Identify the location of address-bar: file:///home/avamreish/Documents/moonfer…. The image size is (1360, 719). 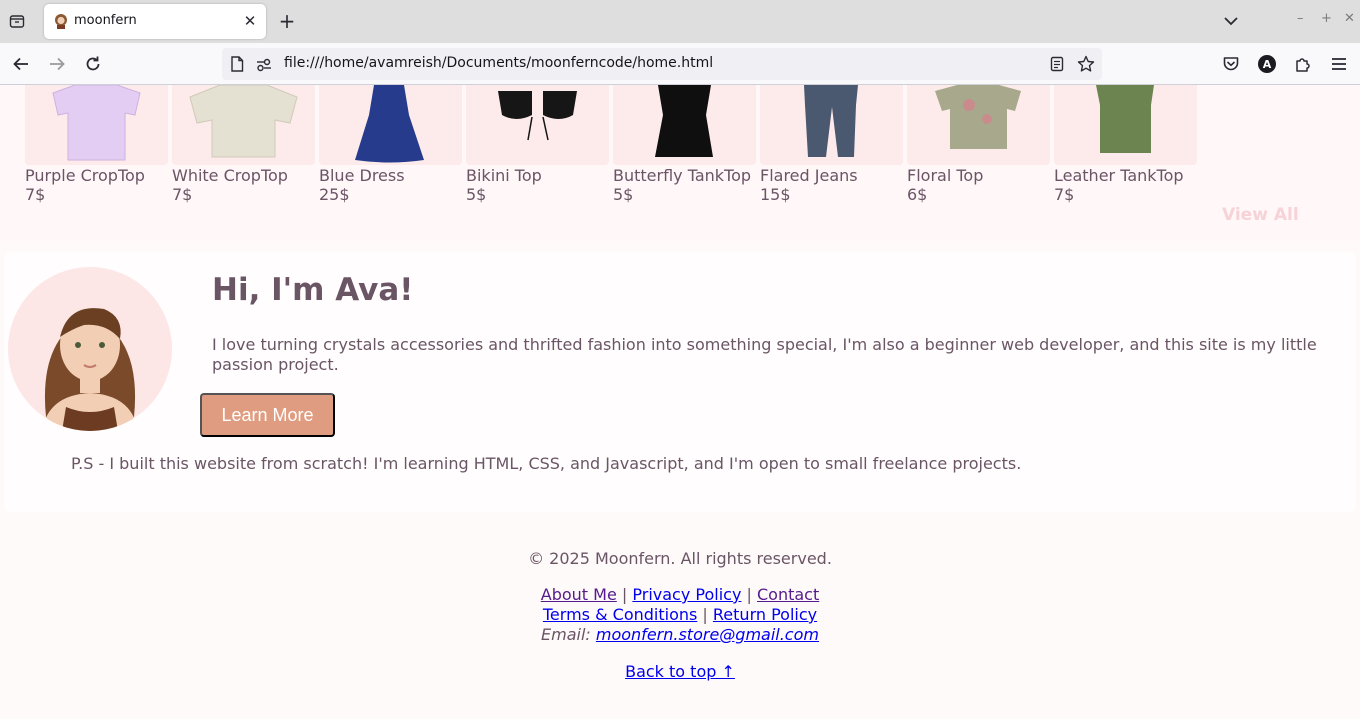
(662, 64).